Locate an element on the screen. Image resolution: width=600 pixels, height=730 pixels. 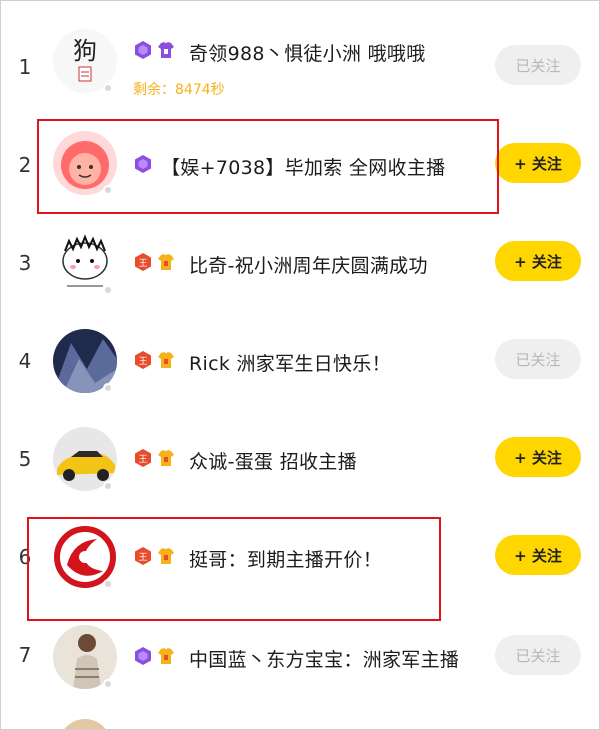
rank-number: 3 is located at coordinates (25, 263).